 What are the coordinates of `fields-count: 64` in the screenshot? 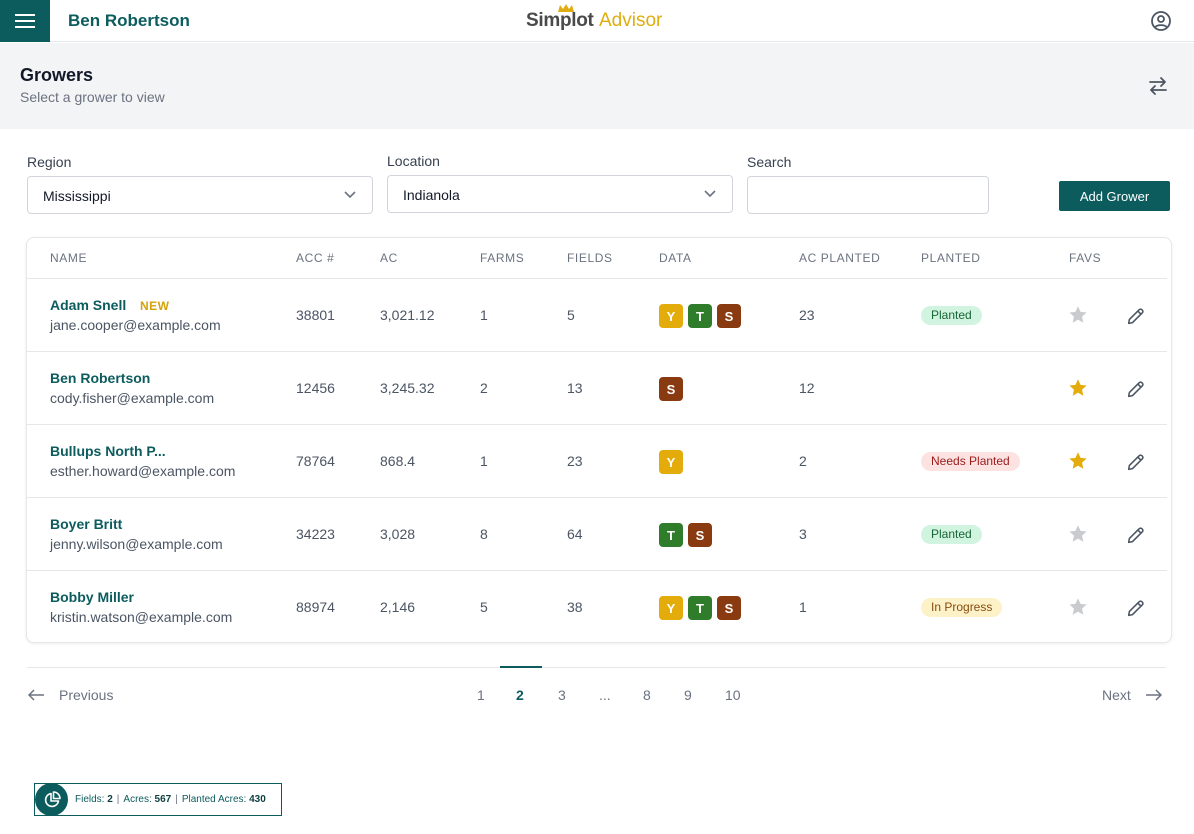 It's located at (575, 534).